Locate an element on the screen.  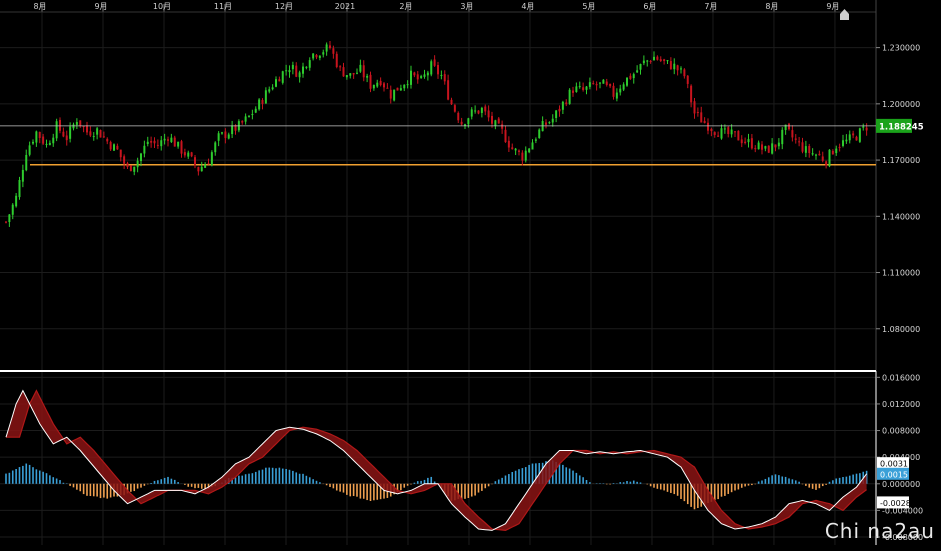
y-tick-label: 1.110000 is located at coordinates (901, 273).